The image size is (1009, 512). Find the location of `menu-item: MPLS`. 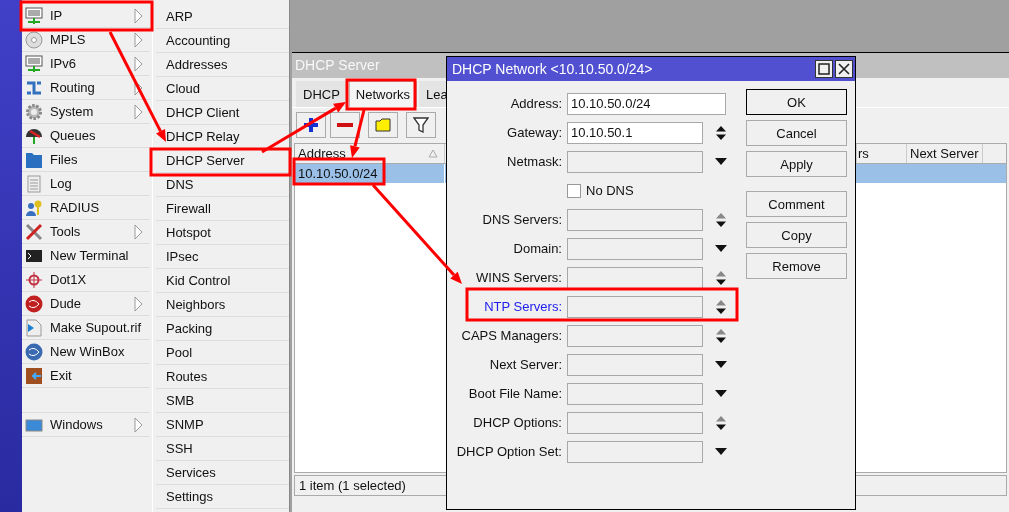

menu-item: MPLS is located at coordinates (86, 40).